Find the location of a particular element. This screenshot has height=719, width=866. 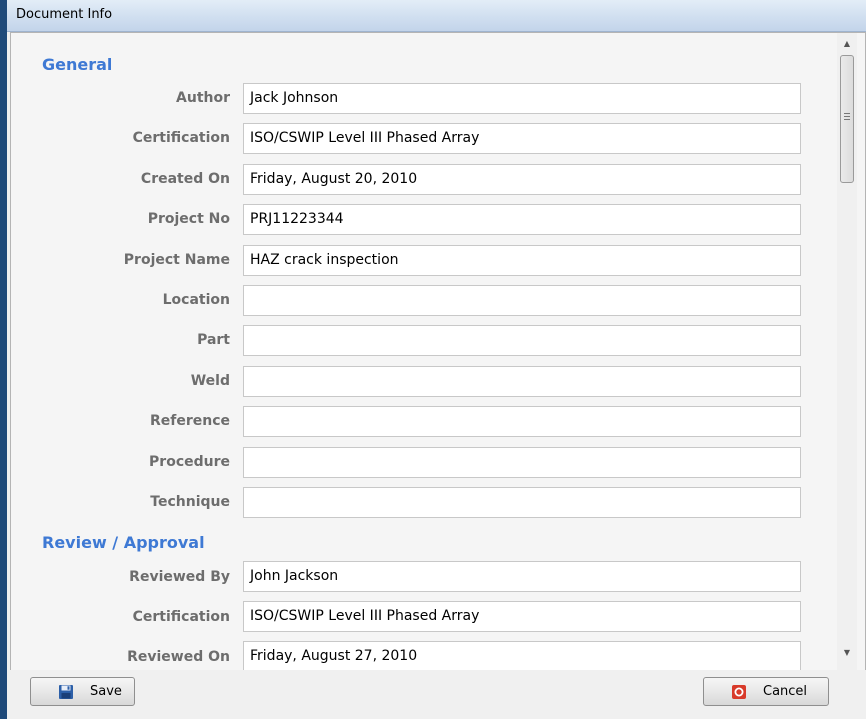

project-no-label: Project No is located at coordinates (188, 219).